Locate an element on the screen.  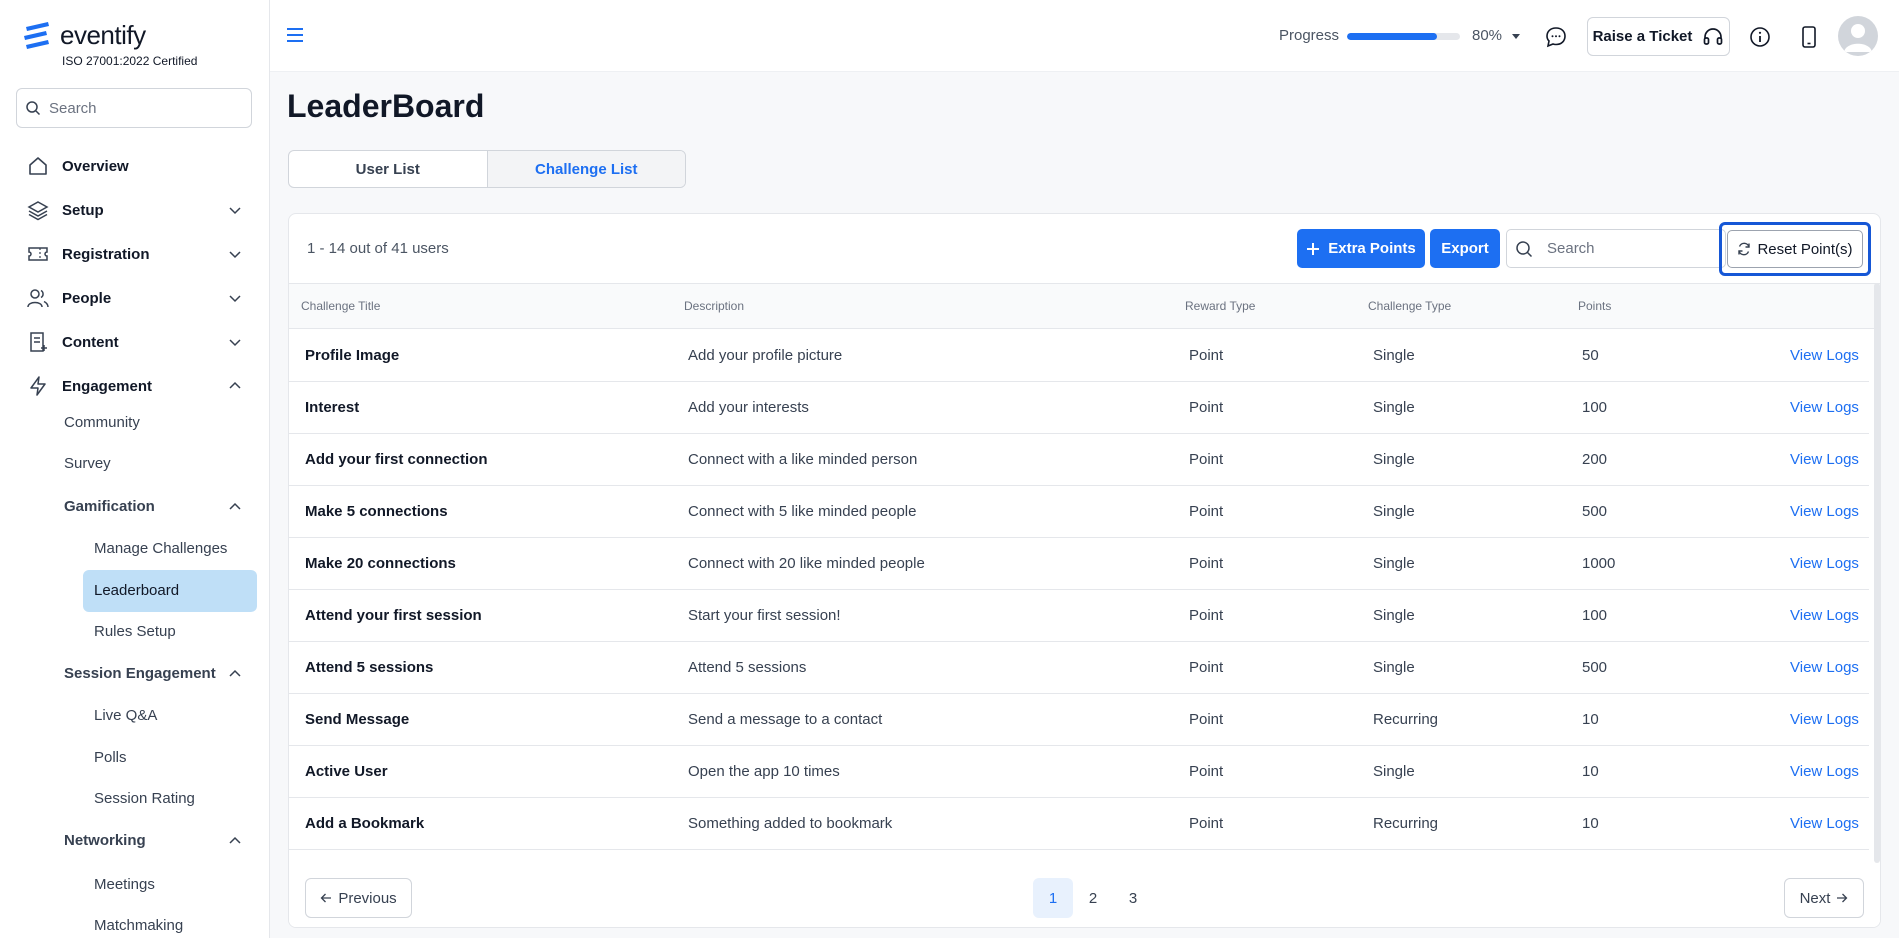
sidebar-item-rules-setup: Rules Setup is located at coordinates (135, 631).